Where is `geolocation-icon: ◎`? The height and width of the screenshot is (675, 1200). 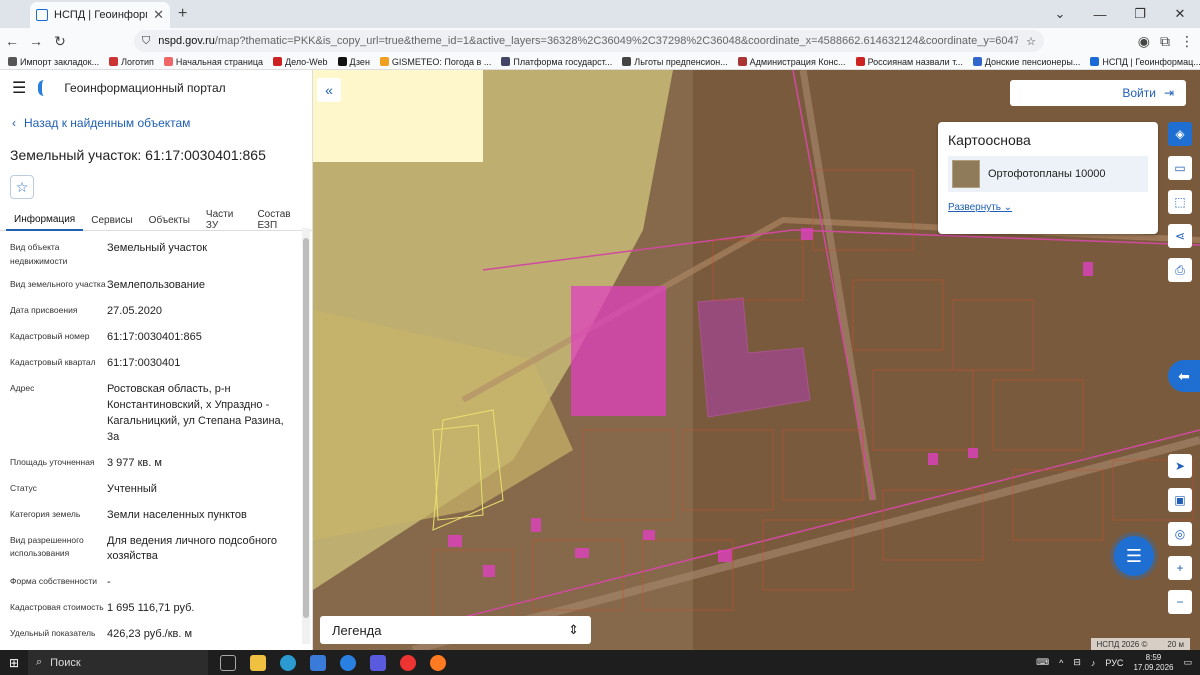
geolocation-icon: ◎ is located at coordinates (1180, 534).